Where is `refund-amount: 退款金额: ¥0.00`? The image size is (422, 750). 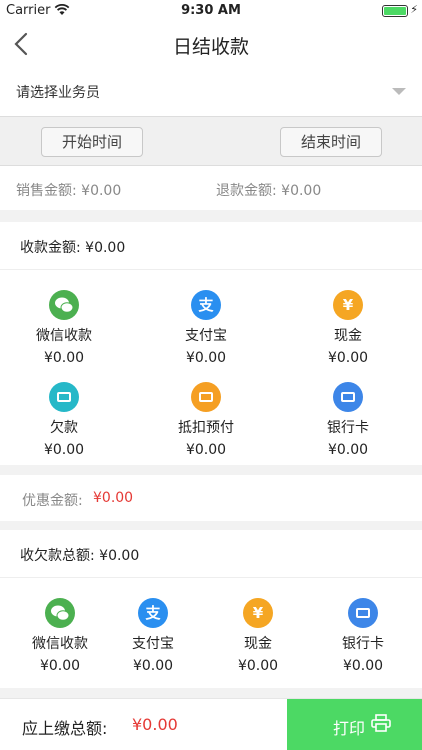
refund-amount: 退款金额: ¥0.00 is located at coordinates (269, 191).